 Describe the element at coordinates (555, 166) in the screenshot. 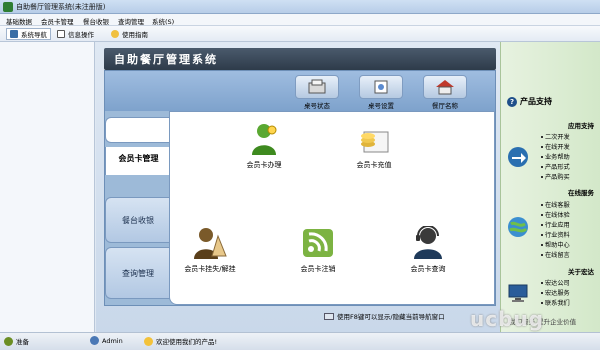

I see `link-product-form: 产品形式` at that location.